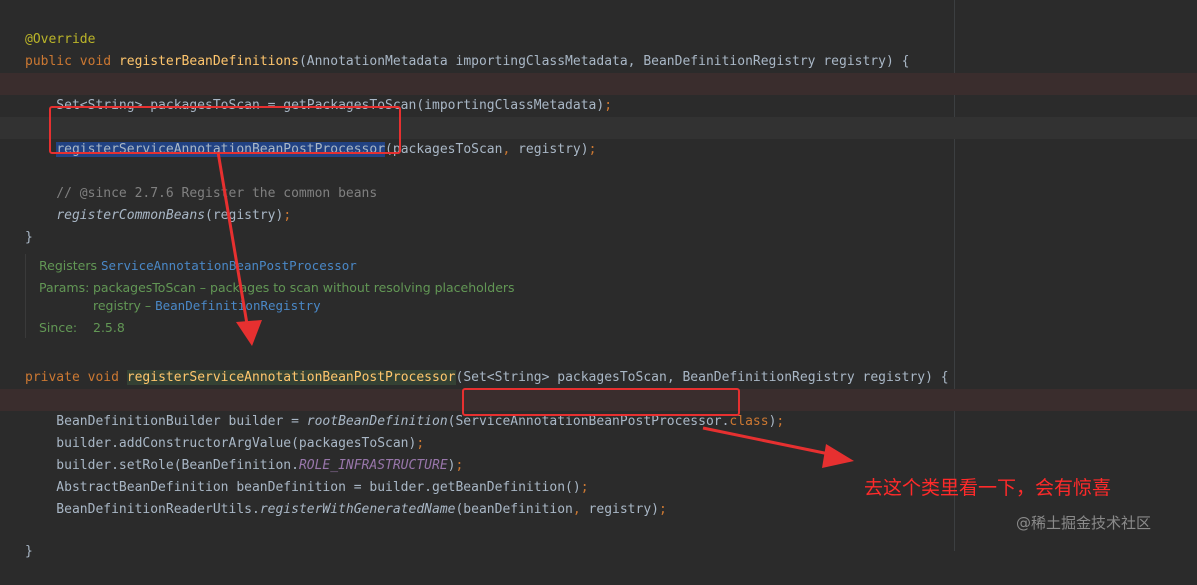 This screenshot has height=585, width=1197. What do you see at coordinates (768, 441) in the screenshot?
I see `arrow-line-right` at bounding box center [768, 441].